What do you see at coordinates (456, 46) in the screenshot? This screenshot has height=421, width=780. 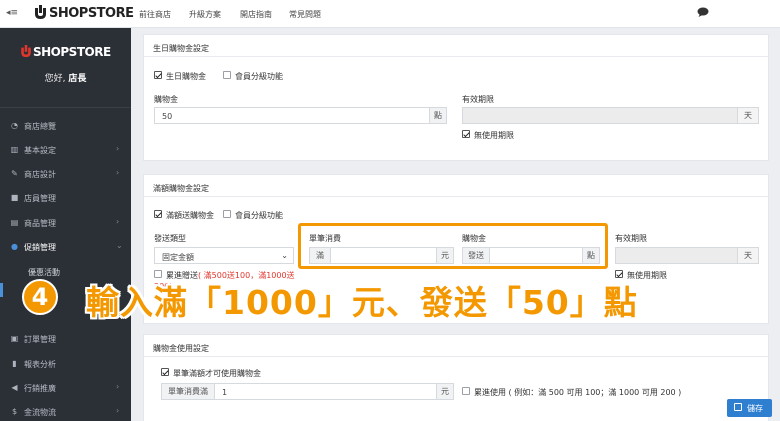 I see `panel-title: 生日購物金設定` at bounding box center [456, 46].